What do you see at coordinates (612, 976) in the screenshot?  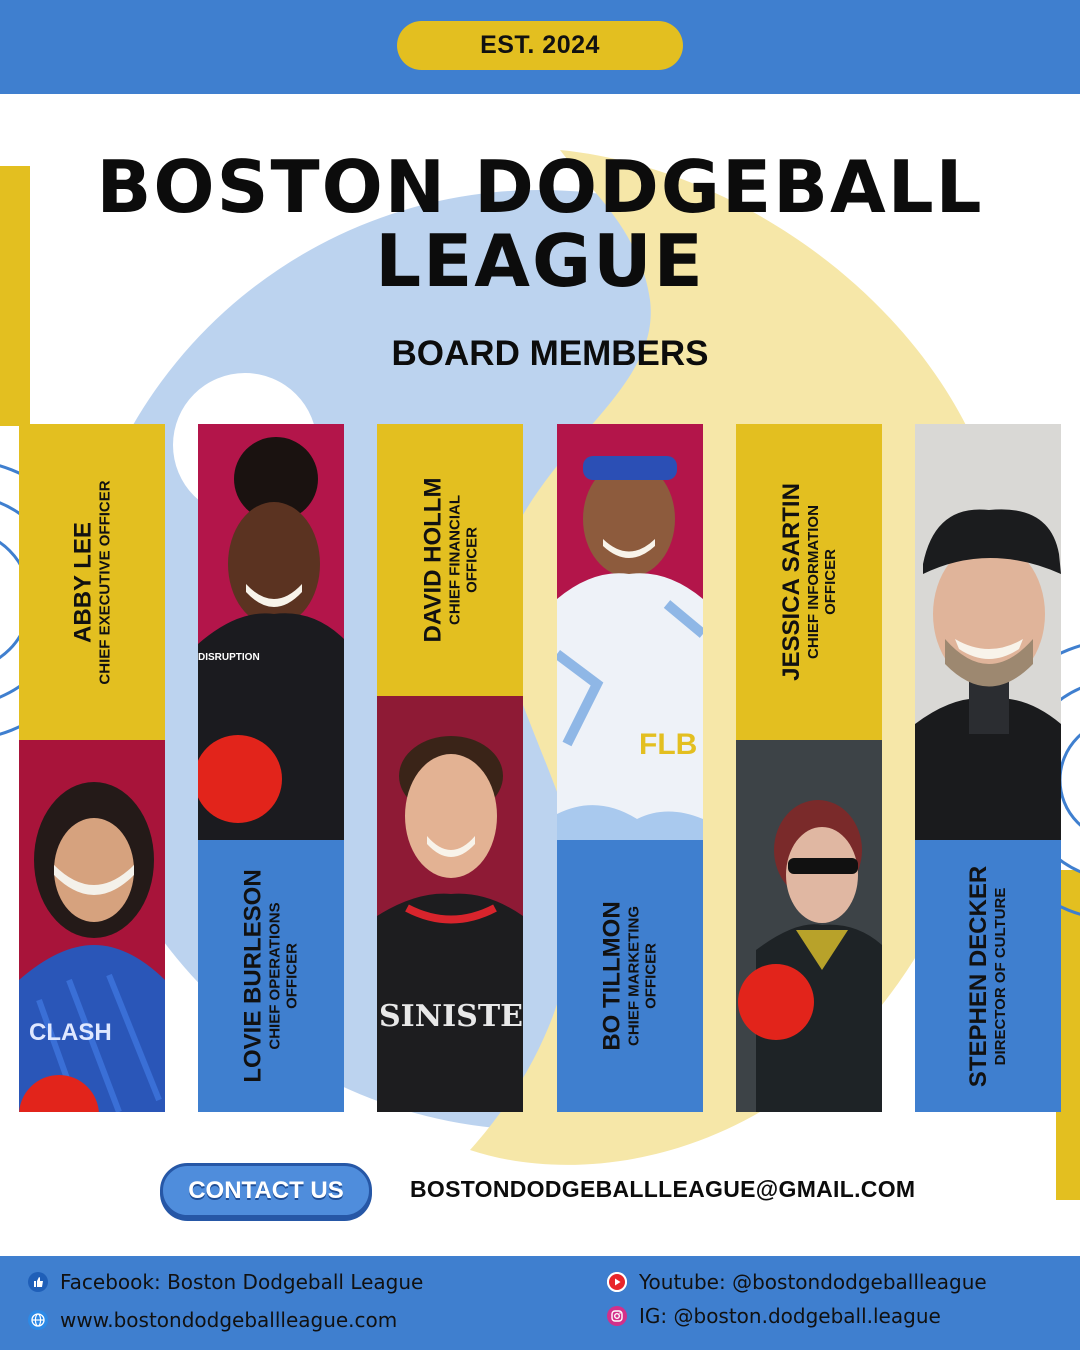 I see `member-name: BO TILLMON` at bounding box center [612, 976].